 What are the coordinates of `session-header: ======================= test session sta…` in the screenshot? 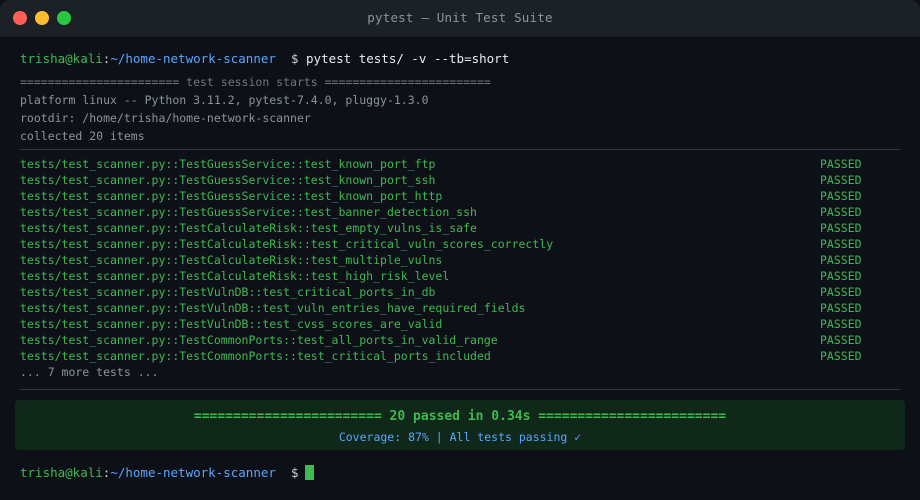 It's located at (255, 82).